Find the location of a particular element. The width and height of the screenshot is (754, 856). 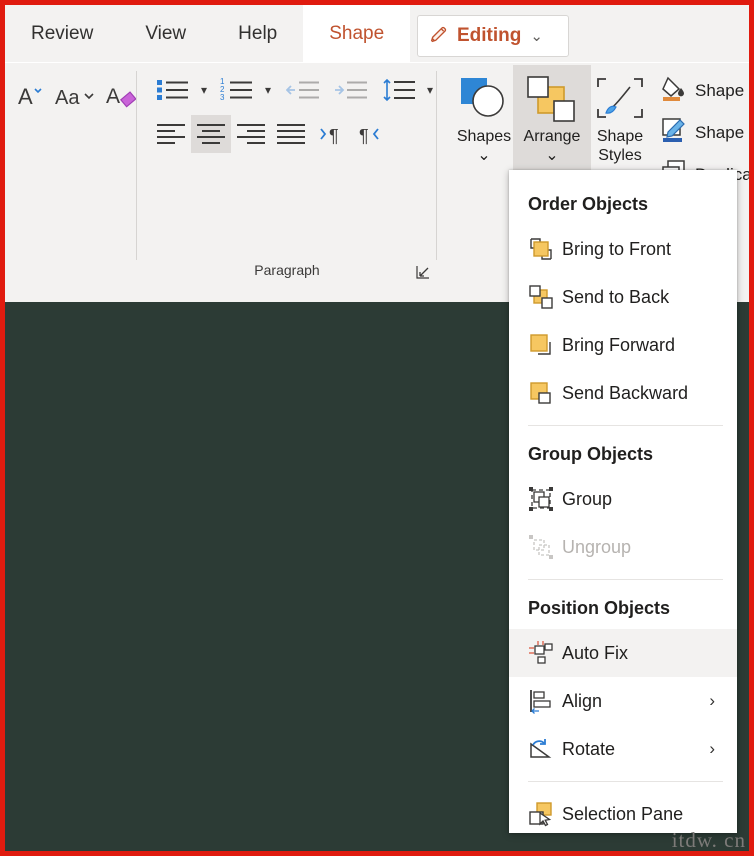

menu-item-label: Send Backward is located at coordinates (625, 392).